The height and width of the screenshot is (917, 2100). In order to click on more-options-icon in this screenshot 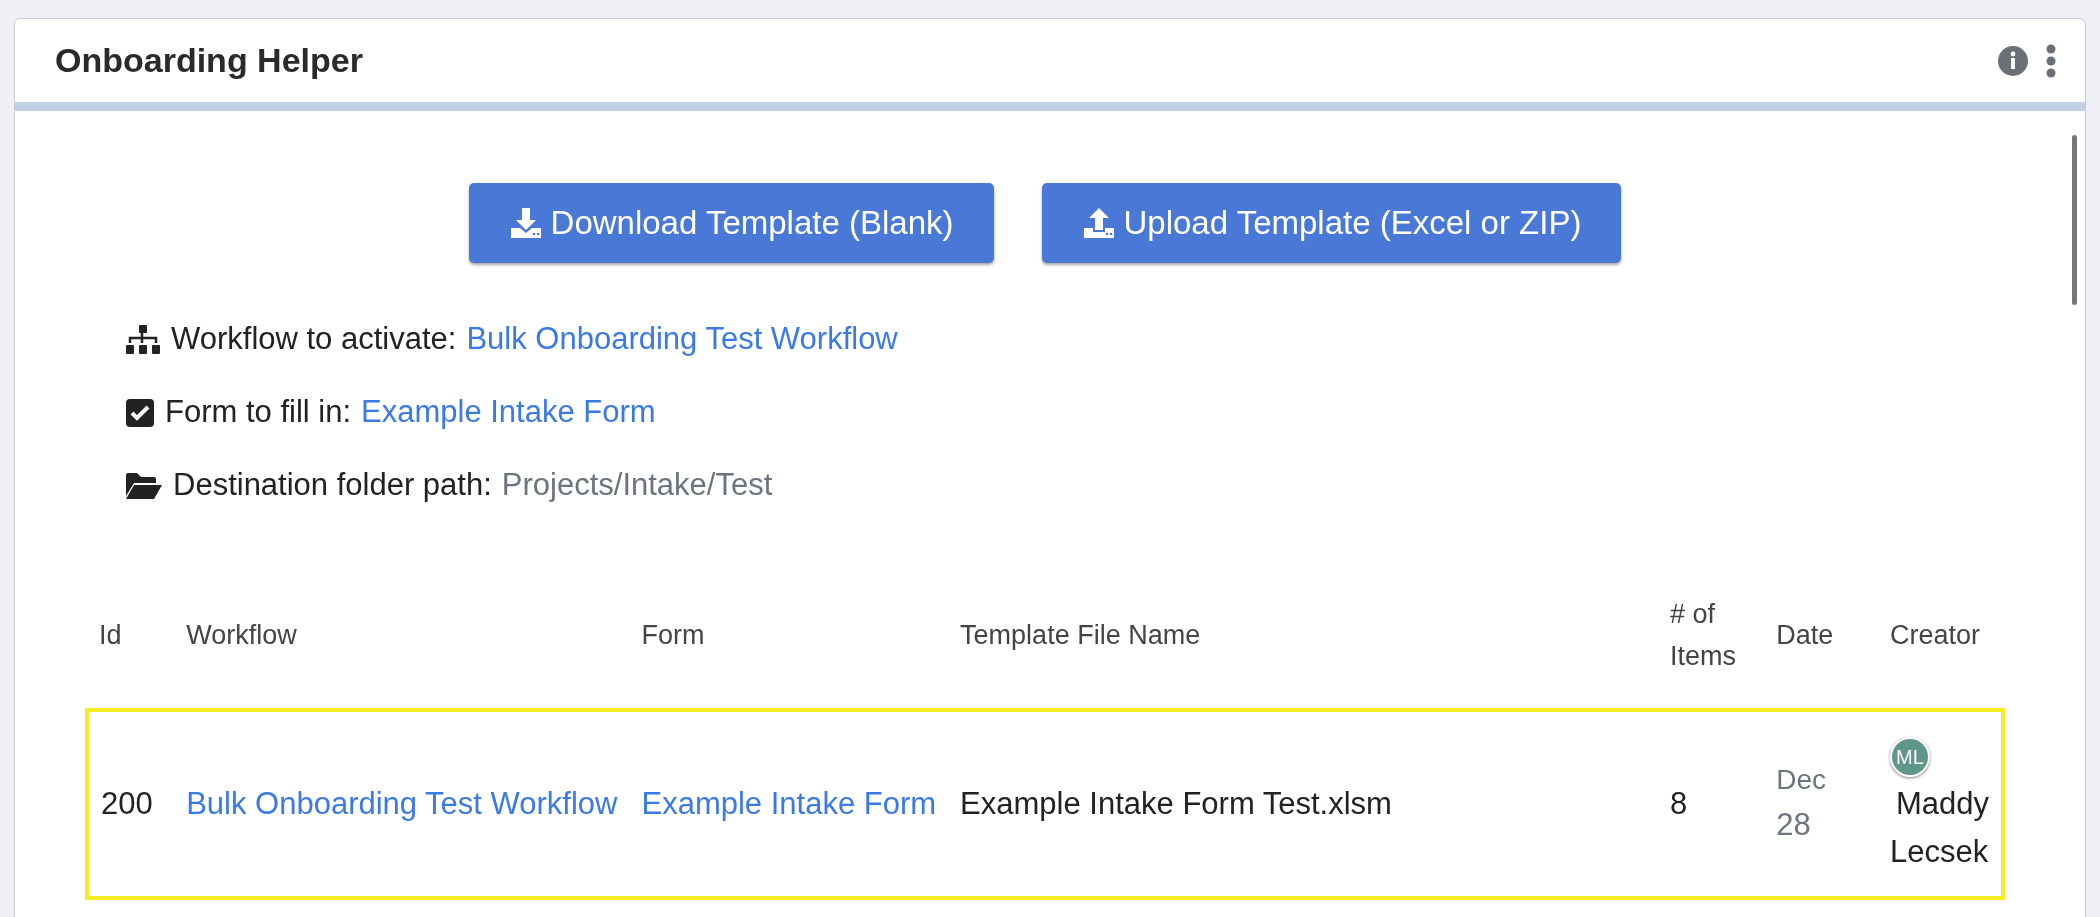, I will do `click(2051, 60)`.